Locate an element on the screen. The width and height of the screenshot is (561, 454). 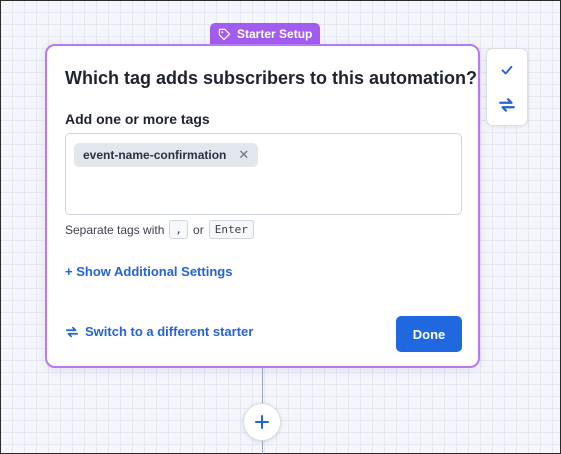
switch-starter-link: Switch to a different starter is located at coordinates (159, 331).